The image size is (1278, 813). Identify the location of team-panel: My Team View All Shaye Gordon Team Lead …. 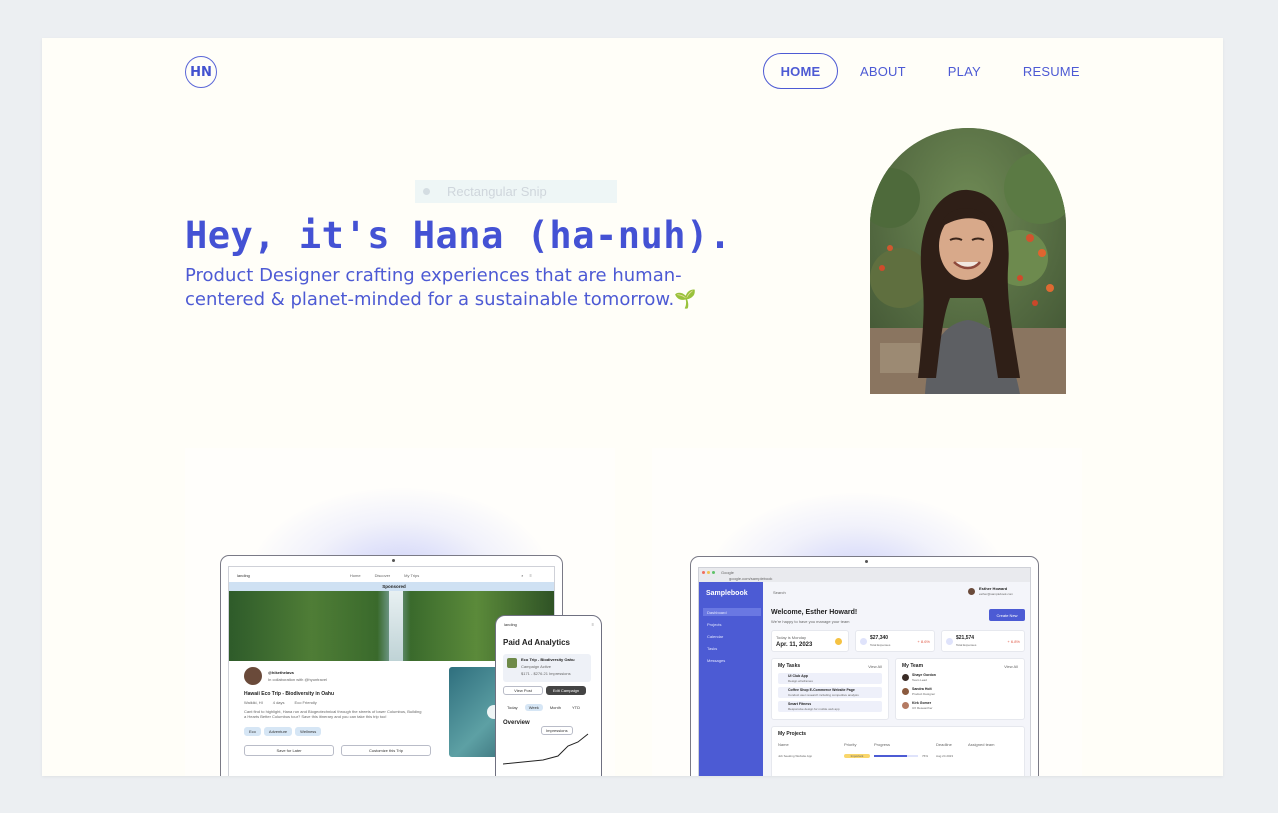
(960, 689).